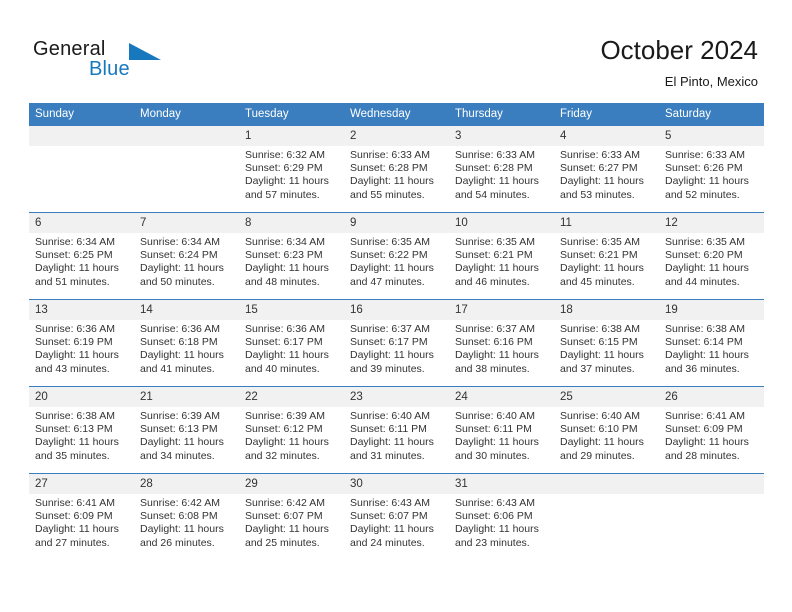  Describe the element at coordinates (396, 310) in the screenshot. I see `day-number: 16` at that location.